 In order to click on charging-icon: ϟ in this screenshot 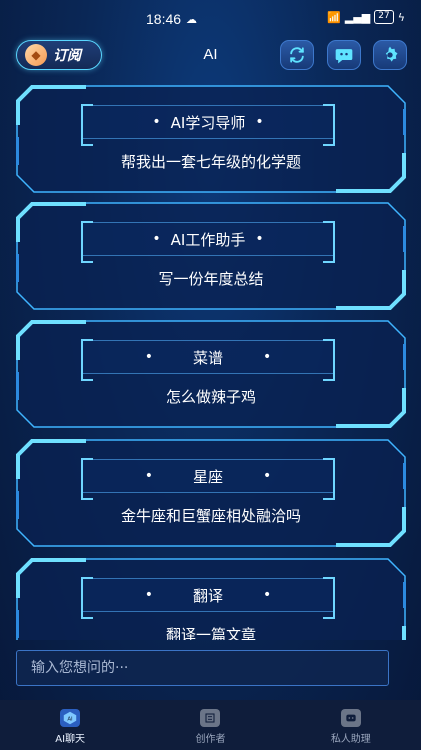, I will do `click(401, 17)`.